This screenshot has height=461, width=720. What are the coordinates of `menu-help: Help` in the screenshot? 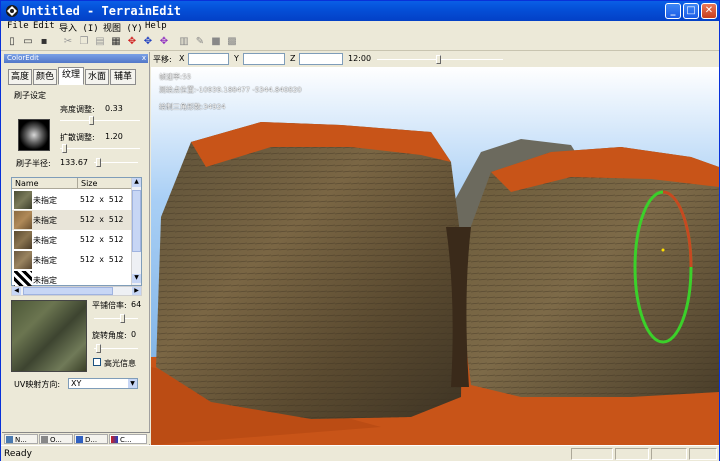 It's located at (156, 26).